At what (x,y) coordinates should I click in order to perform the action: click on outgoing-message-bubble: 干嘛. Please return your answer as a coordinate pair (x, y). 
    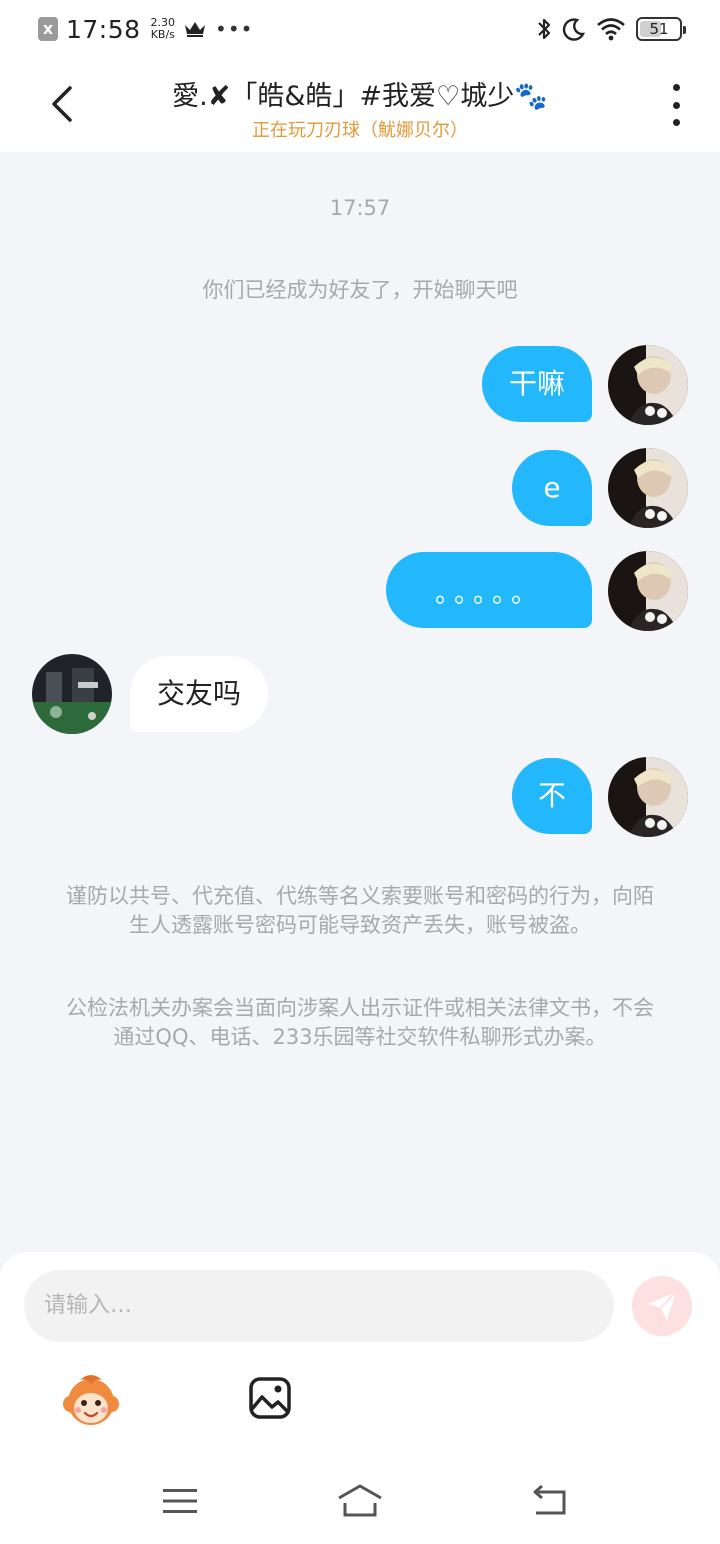
    Looking at the image, I should click on (537, 384).